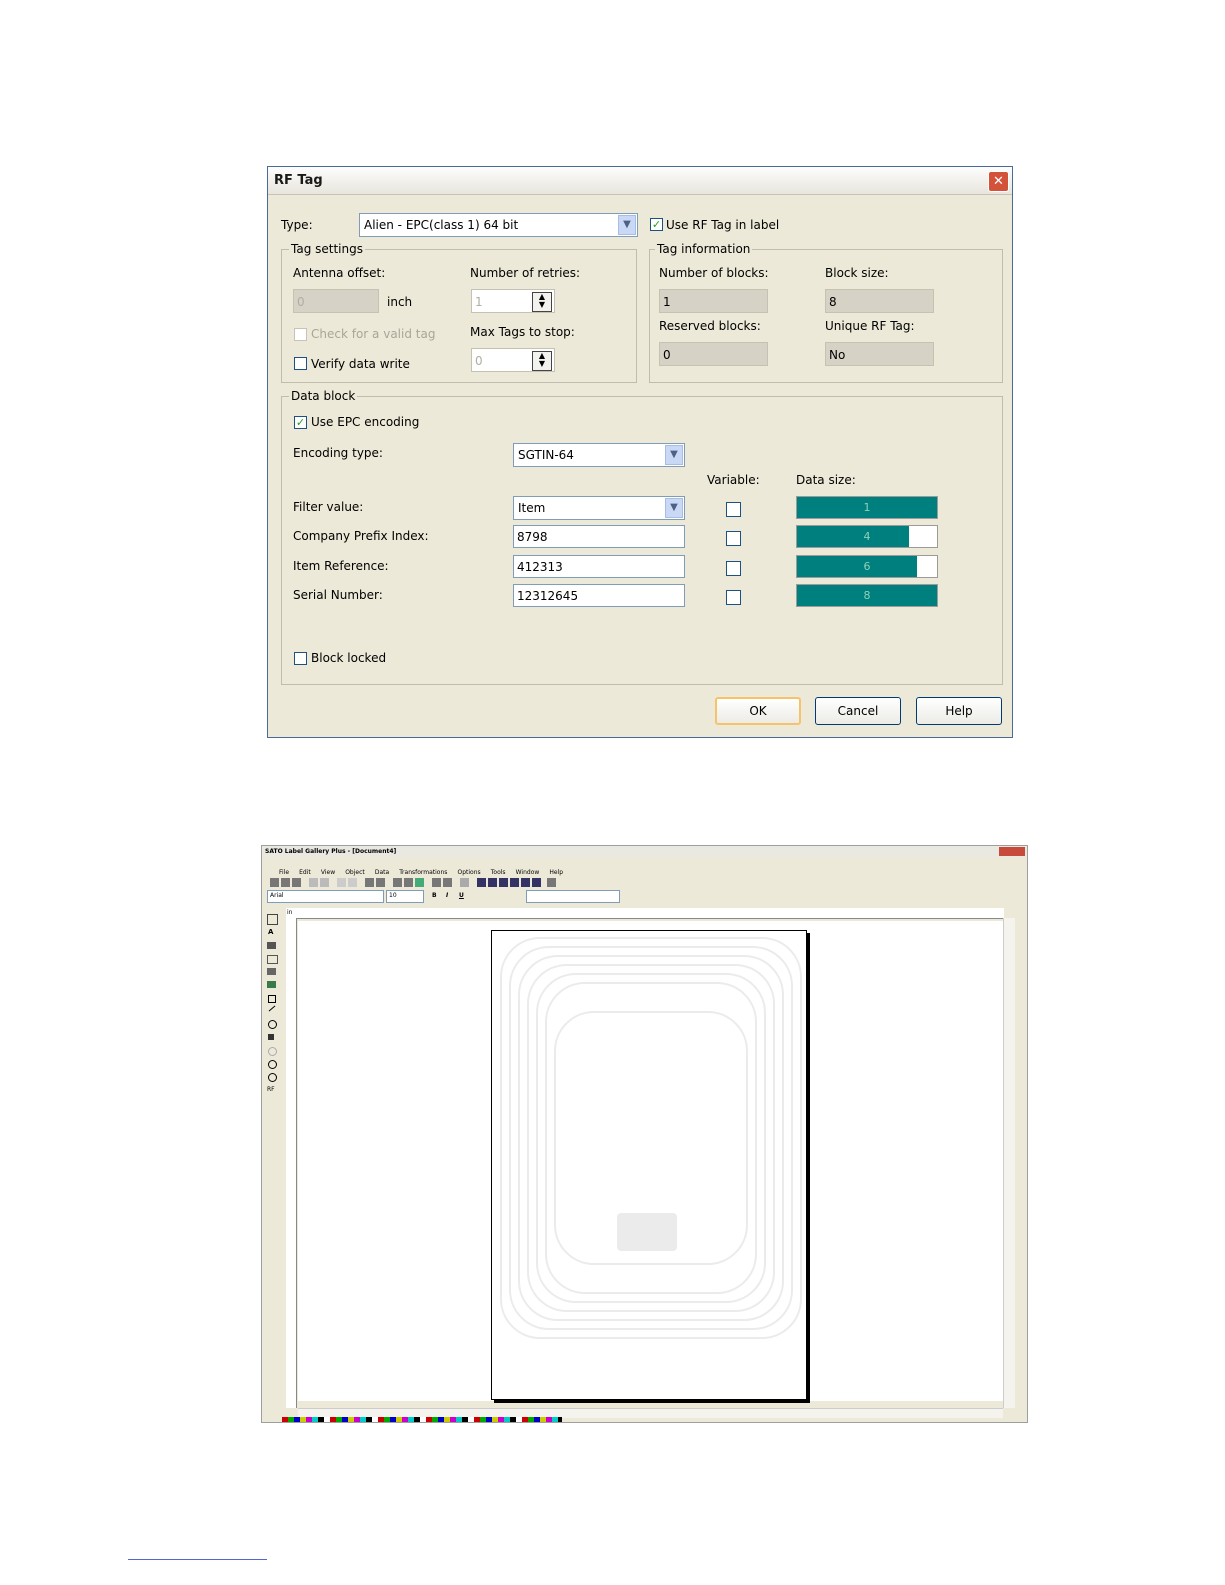 This screenshot has height=1585, width=1225. Describe the element at coordinates (419, 882) in the screenshot. I see `database-icon` at that location.